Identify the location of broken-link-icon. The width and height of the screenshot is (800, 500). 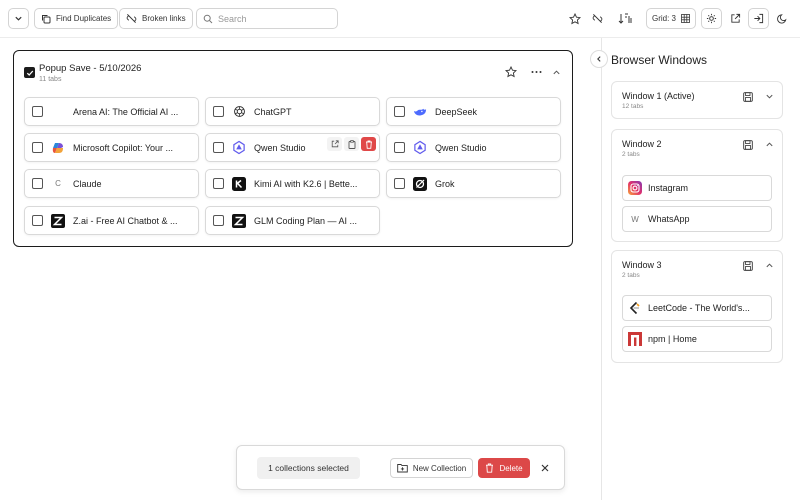
(131, 18).